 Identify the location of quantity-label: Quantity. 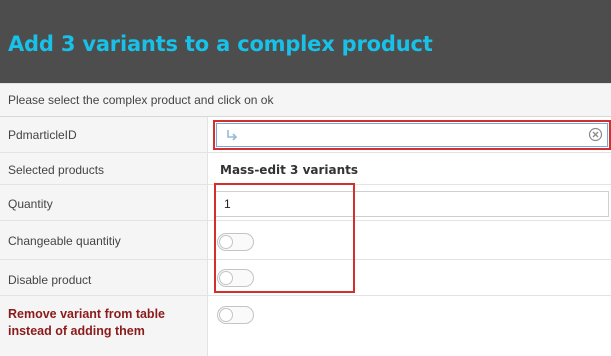
(30, 204).